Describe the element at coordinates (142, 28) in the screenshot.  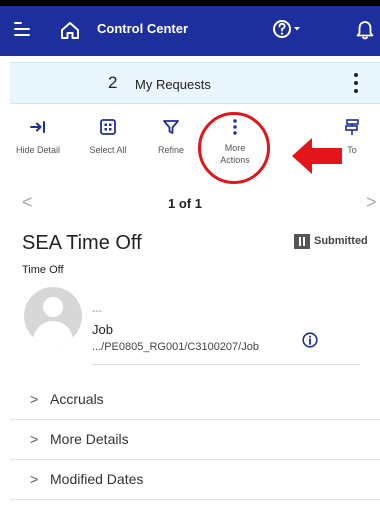
I see `app-title: Control Center` at that location.